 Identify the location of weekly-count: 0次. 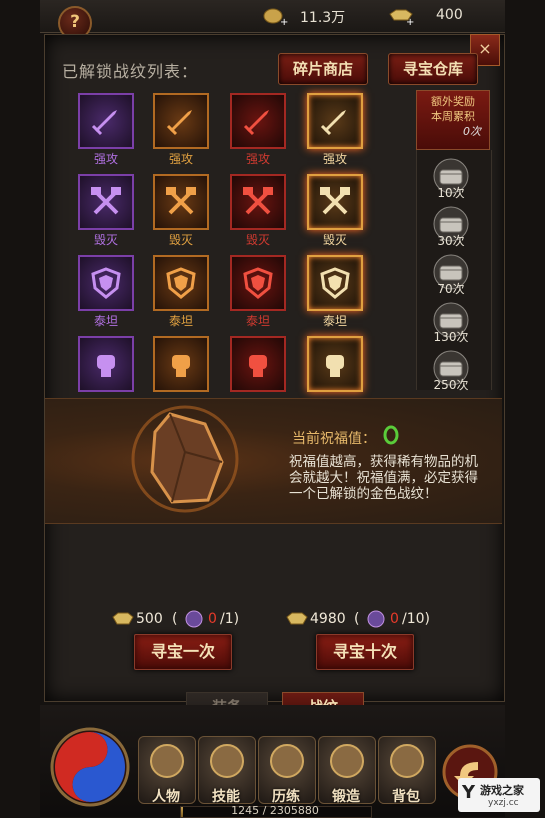
(472, 131).